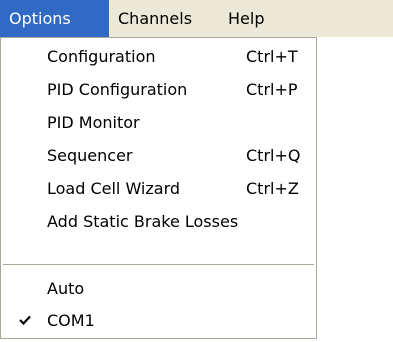  I want to click on menu-item-load-cell-wizard: Load Cell Wizard Ctrl+Z, so click(158, 188).